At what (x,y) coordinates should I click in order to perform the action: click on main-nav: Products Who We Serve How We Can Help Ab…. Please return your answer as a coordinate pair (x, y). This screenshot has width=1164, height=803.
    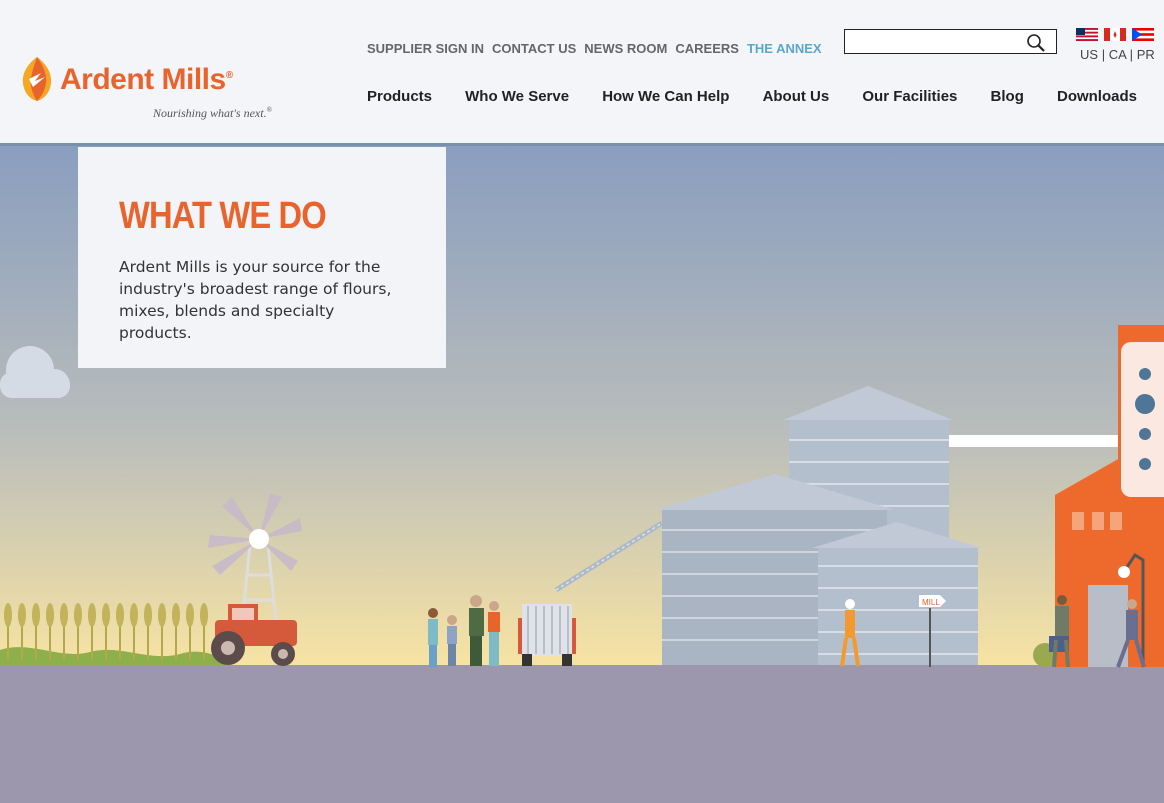
    Looking at the image, I should click on (752, 96).